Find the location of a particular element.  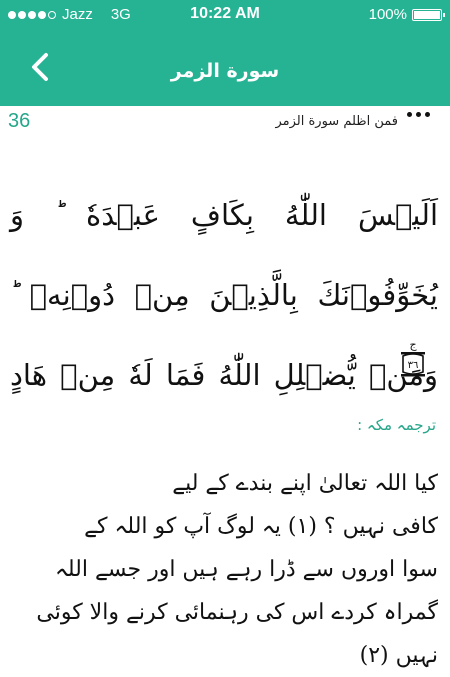

ayah-marker-letter: ج is located at coordinates (413, 344).